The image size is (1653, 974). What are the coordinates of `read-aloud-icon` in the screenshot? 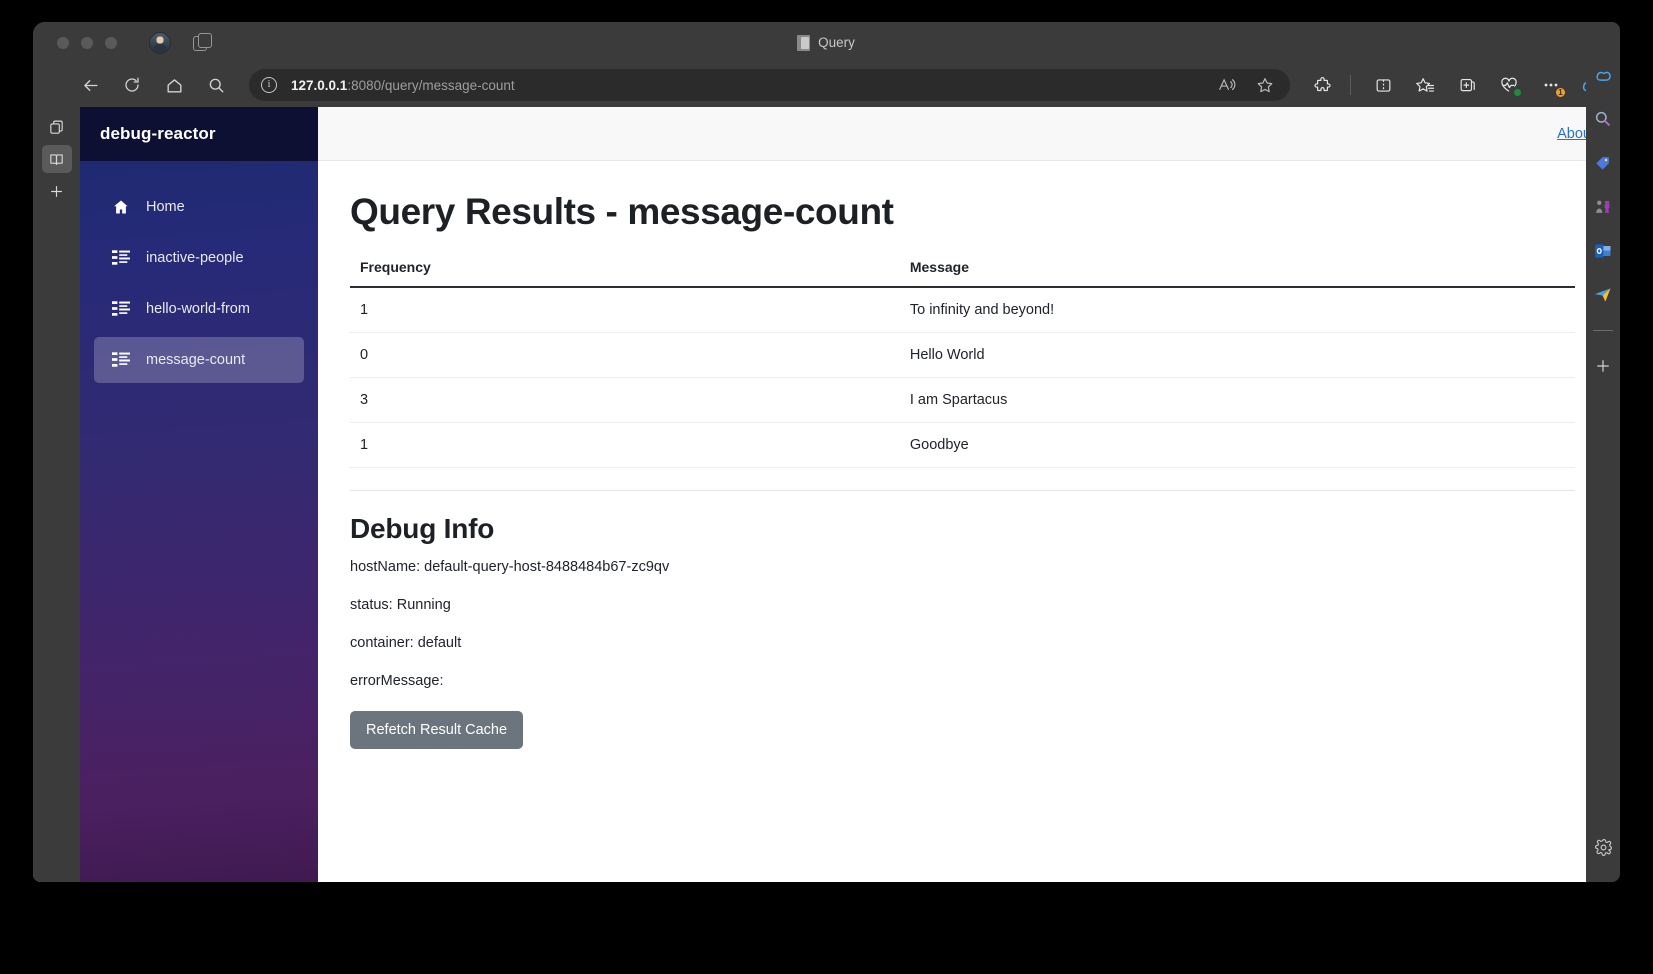 It's located at (1227, 85).